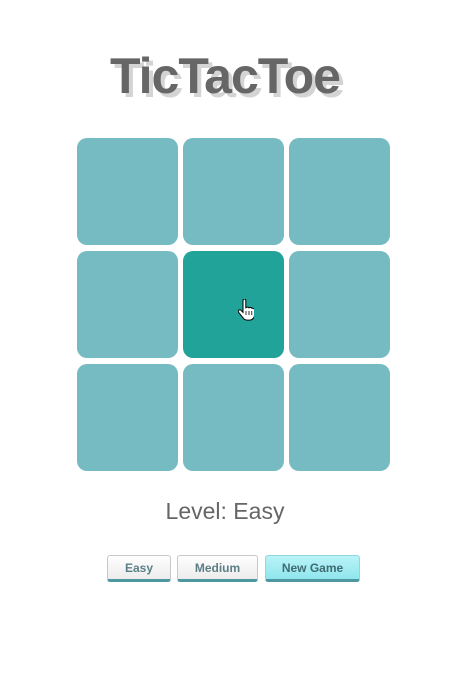  I want to click on medium-button: Medium, so click(217, 568).